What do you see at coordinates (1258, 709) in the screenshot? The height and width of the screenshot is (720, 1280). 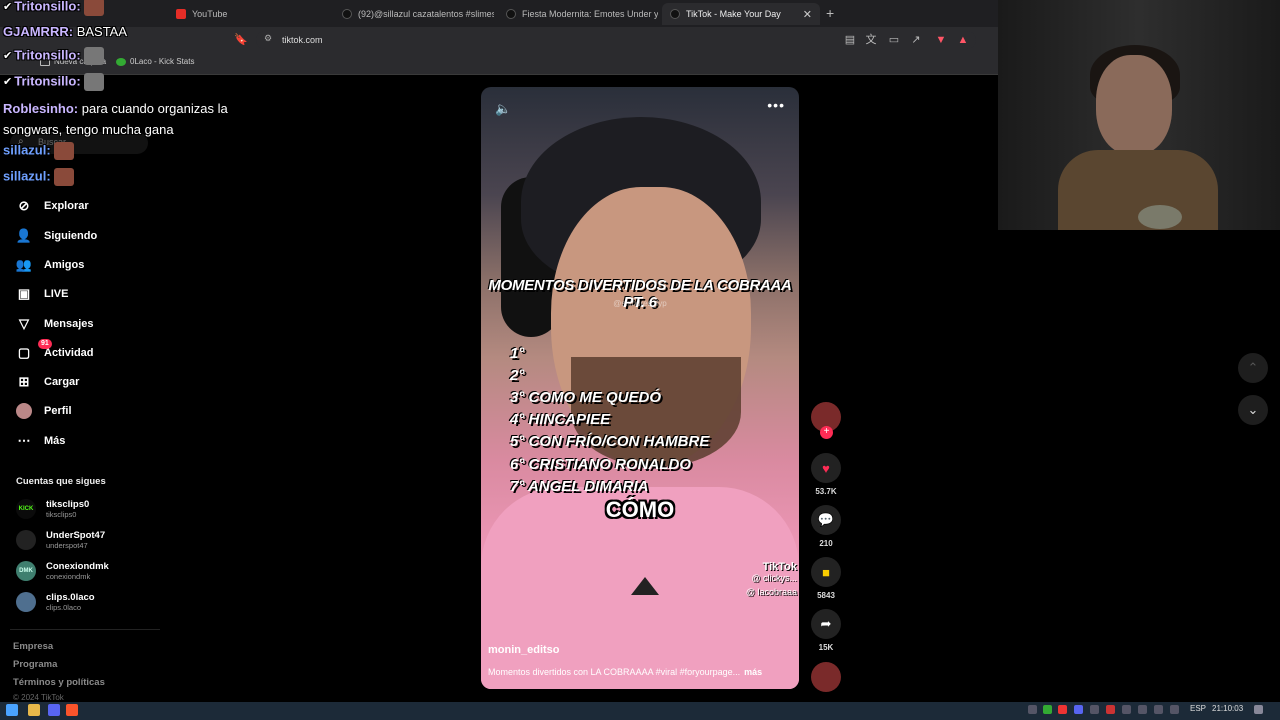 I see `notifications-icon` at bounding box center [1258, 709].